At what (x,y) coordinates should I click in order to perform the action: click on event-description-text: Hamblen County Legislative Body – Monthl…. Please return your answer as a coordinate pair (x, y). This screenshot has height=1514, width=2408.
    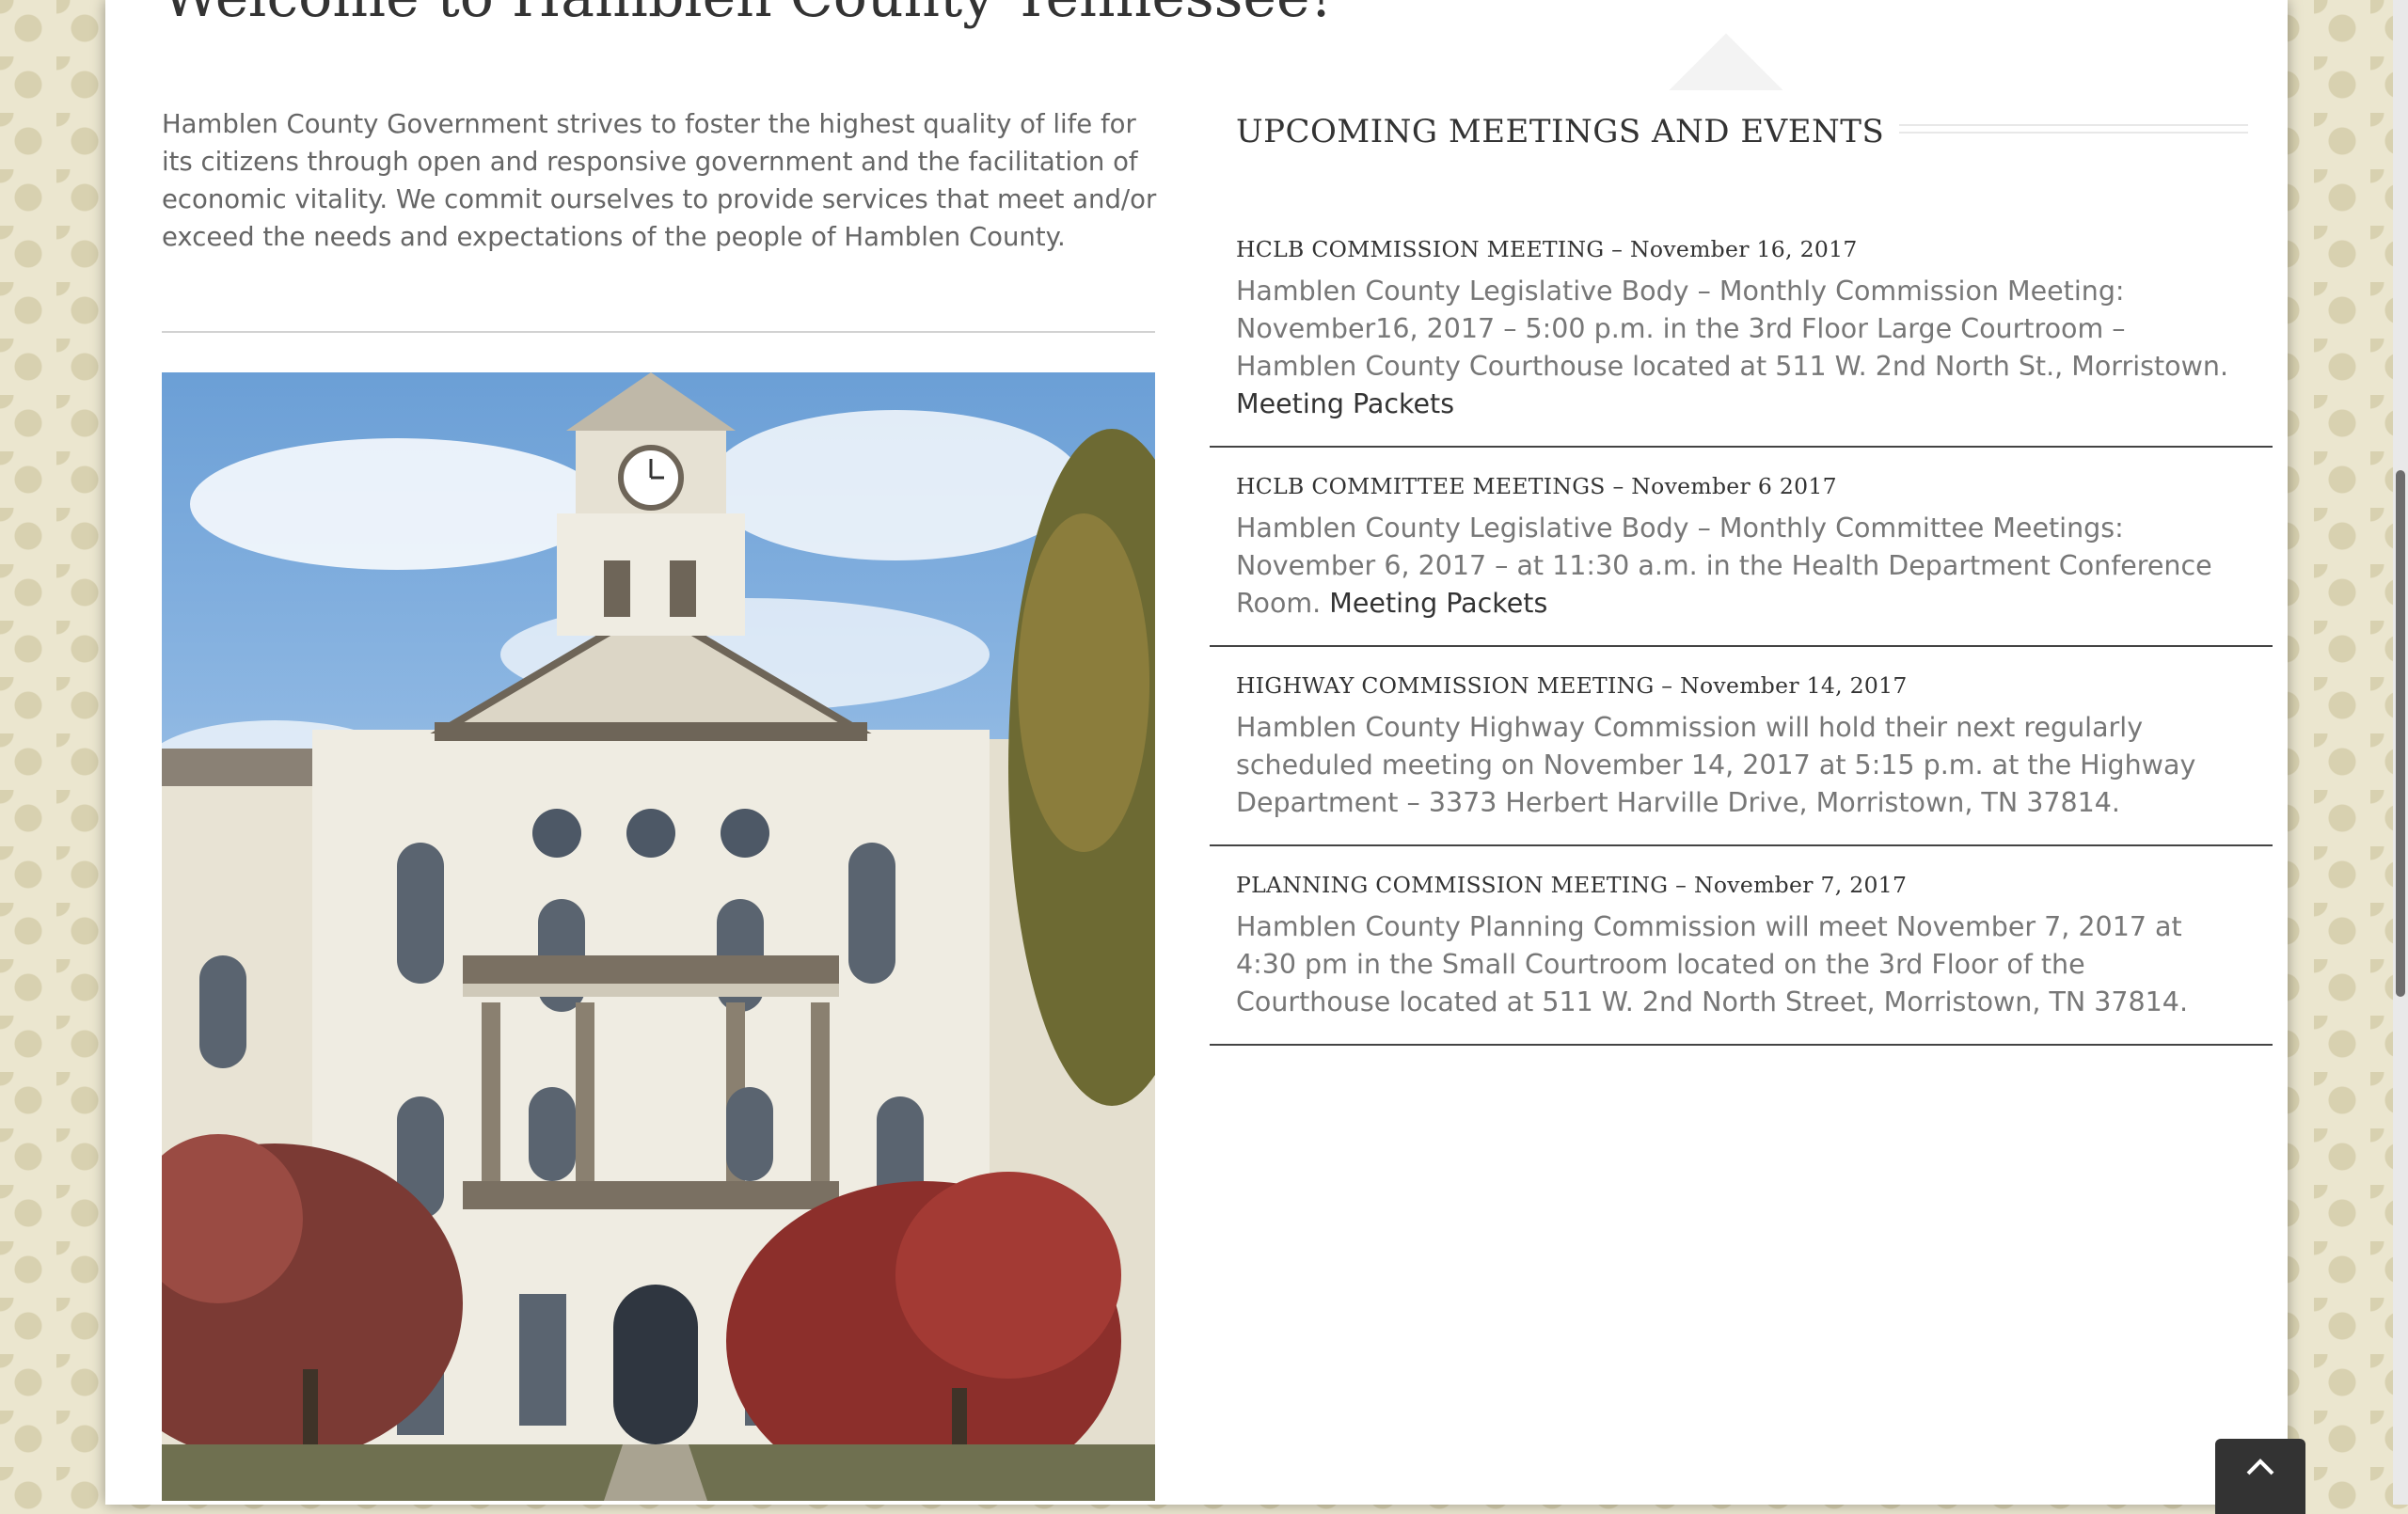
    Looking at the image, I should click on (1732, 329).